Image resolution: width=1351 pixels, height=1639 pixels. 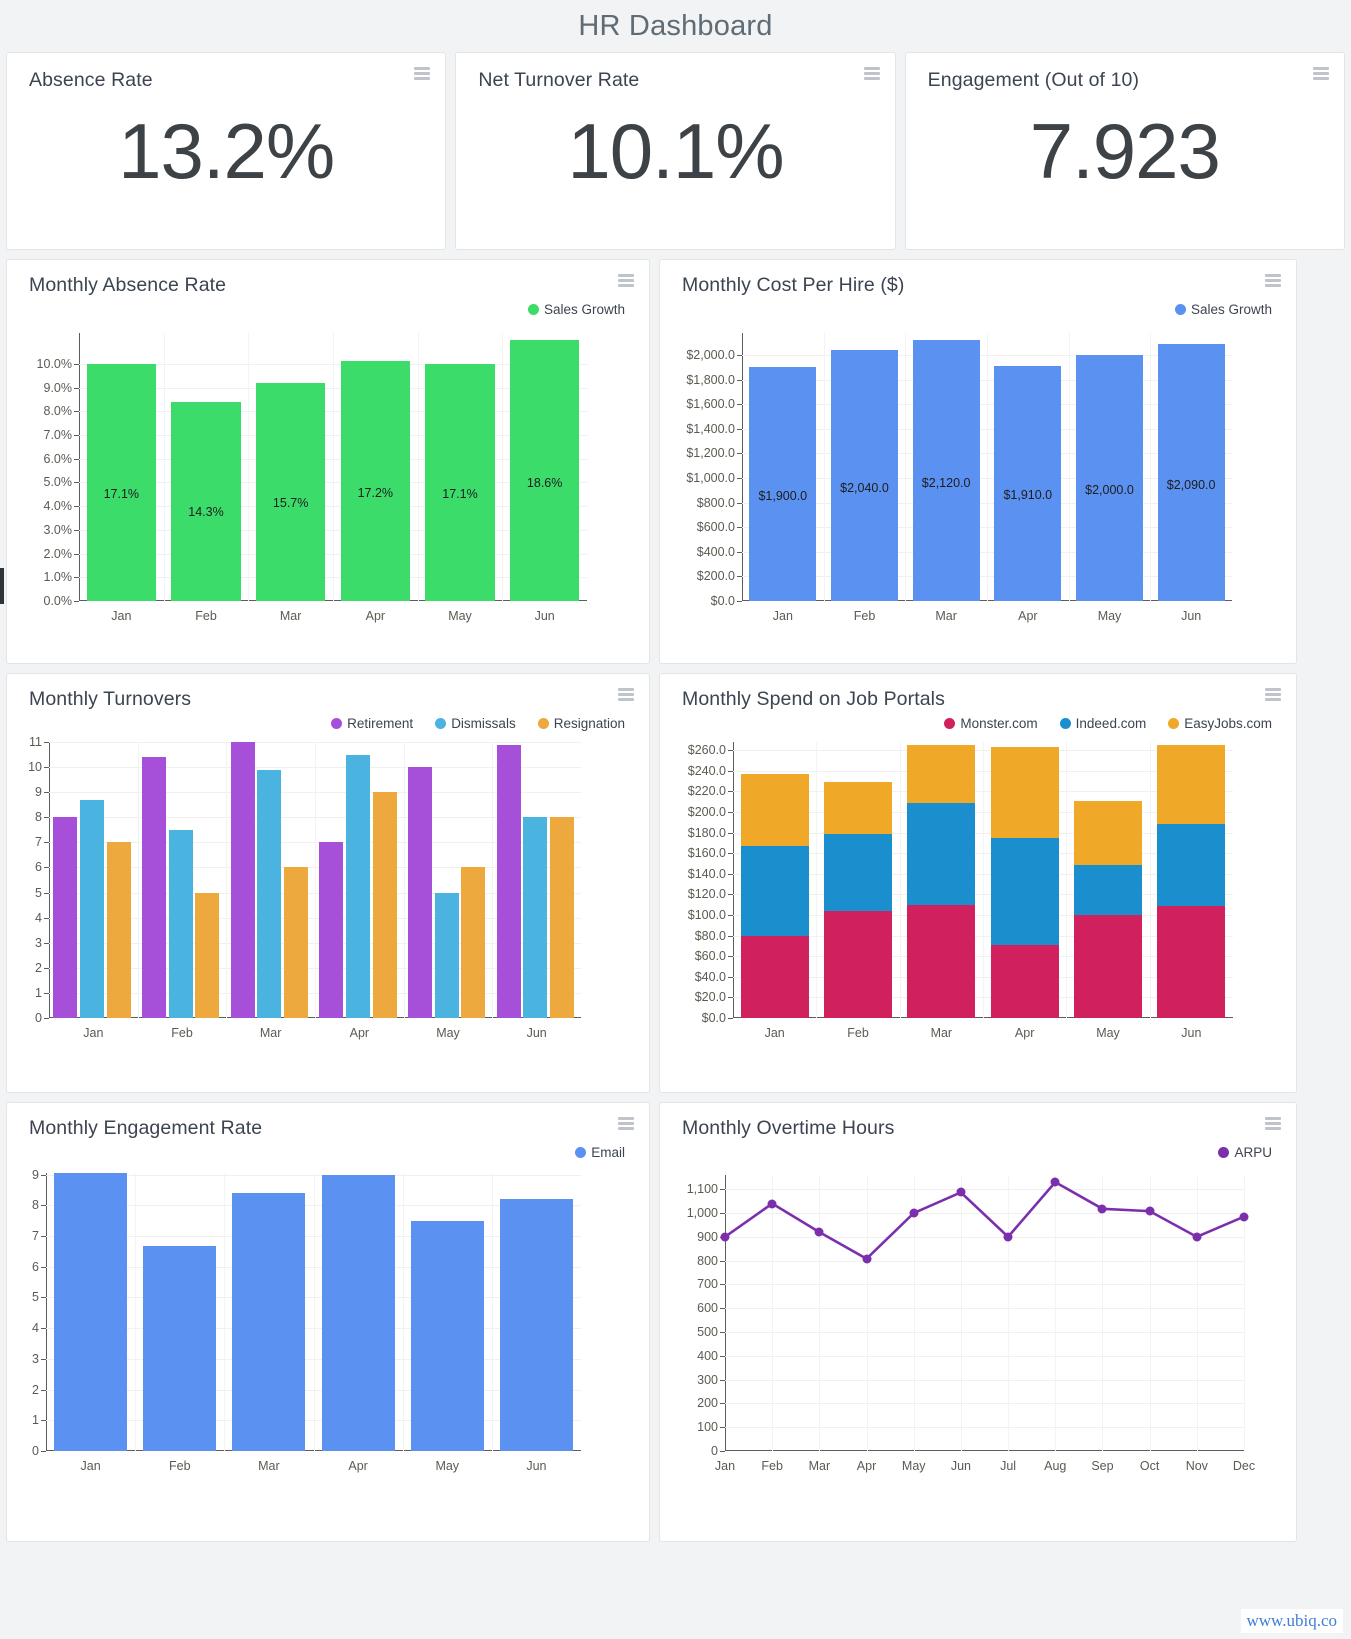 I want to click on legend-item: Indeed.com, so click(x=1102, y=723).